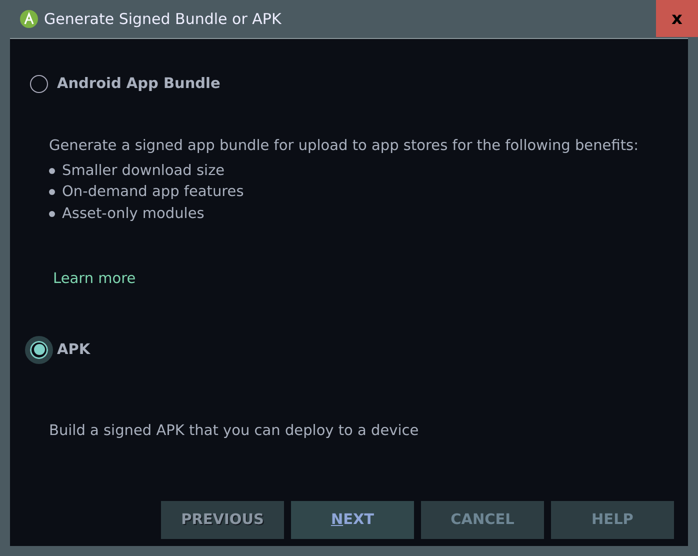  What do you see at coordinates (482, 520) in the screenshot?
I see `dialog-button: CANCEL` at bounding box center [482, 520].